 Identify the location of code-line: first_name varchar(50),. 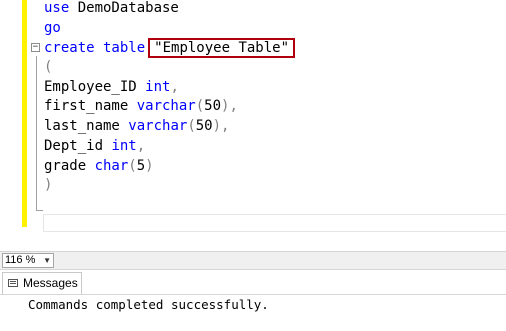
(169, 107).